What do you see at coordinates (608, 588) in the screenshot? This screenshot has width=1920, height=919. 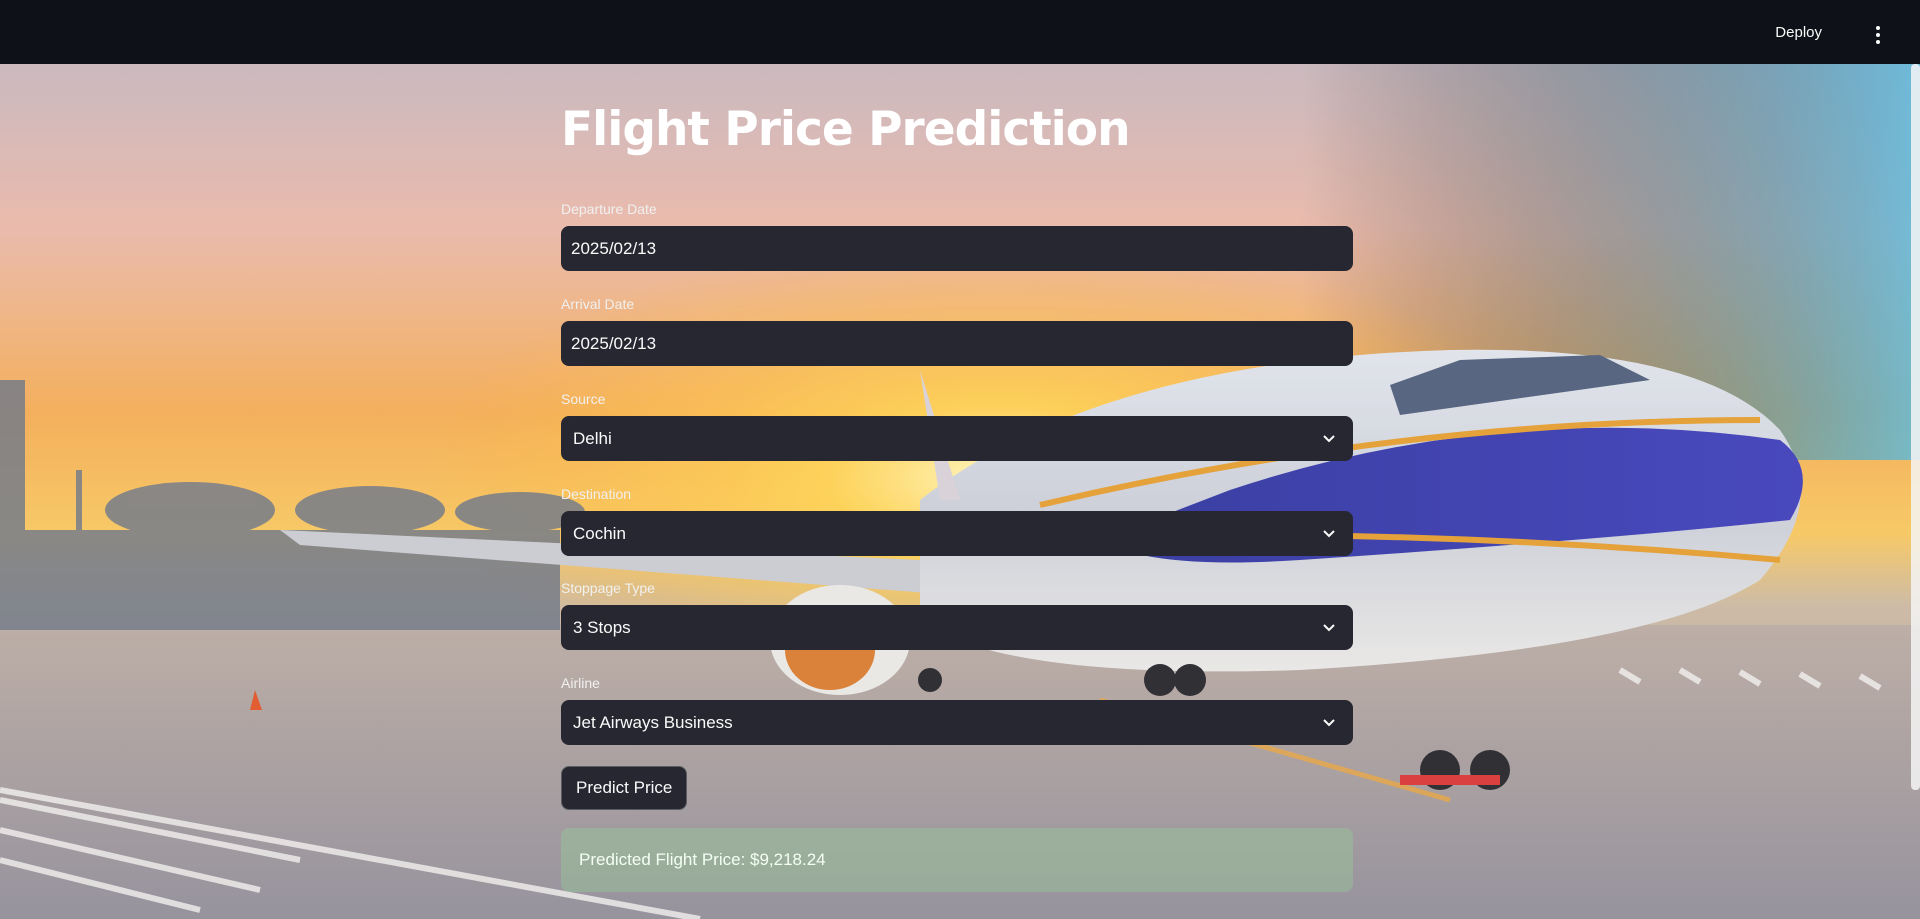 I see `stoppage-type-label: Stoppage Type` at bounding box center [608, 588].